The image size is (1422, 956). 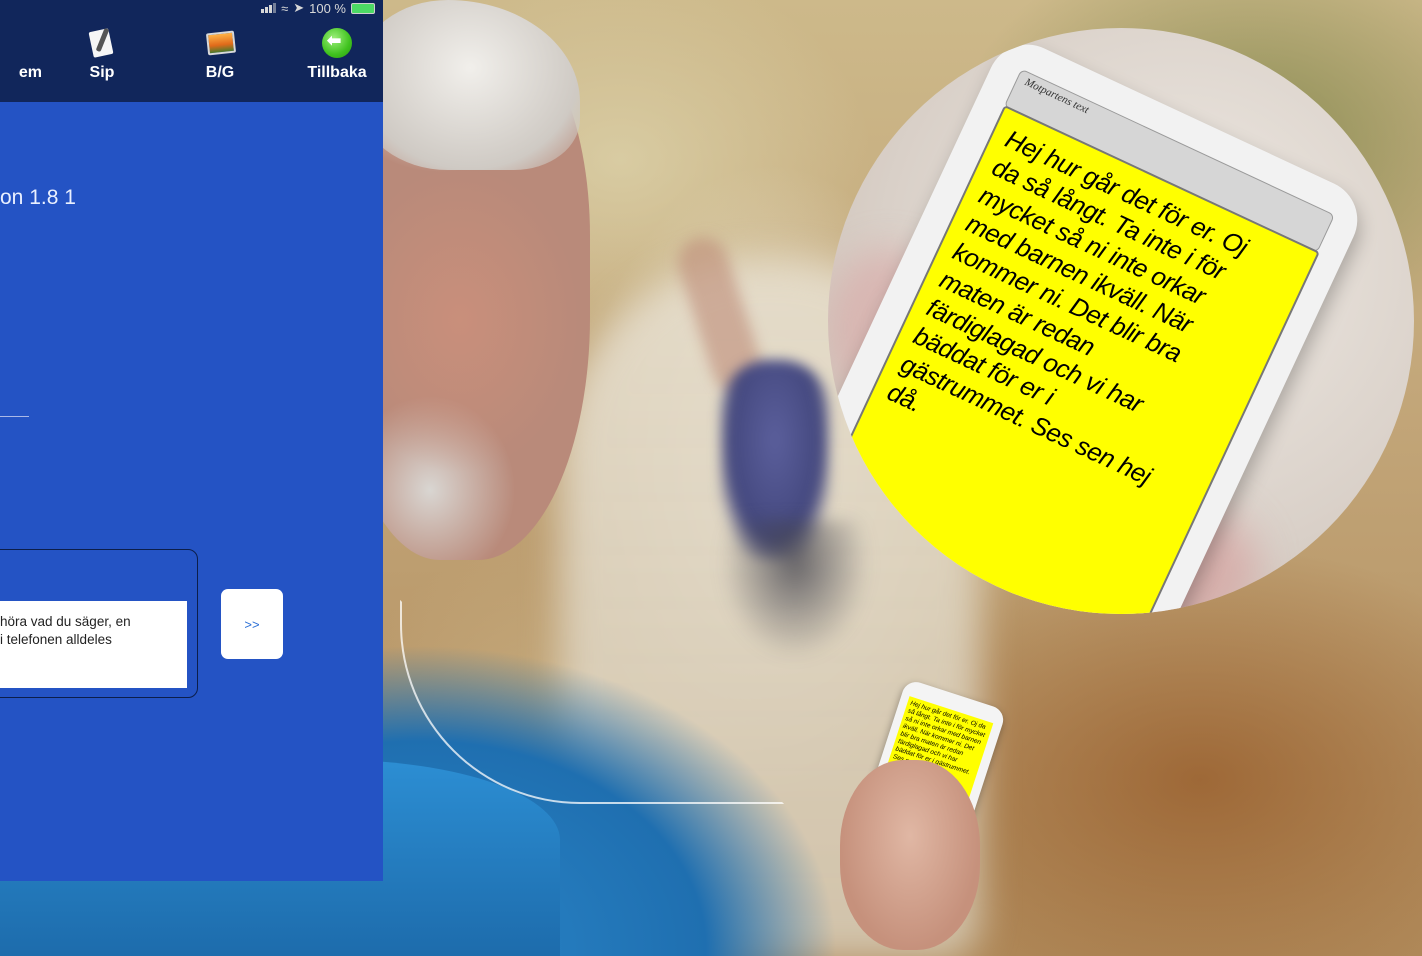 I want to click on send-button: >>, so click(x=252, y=624).